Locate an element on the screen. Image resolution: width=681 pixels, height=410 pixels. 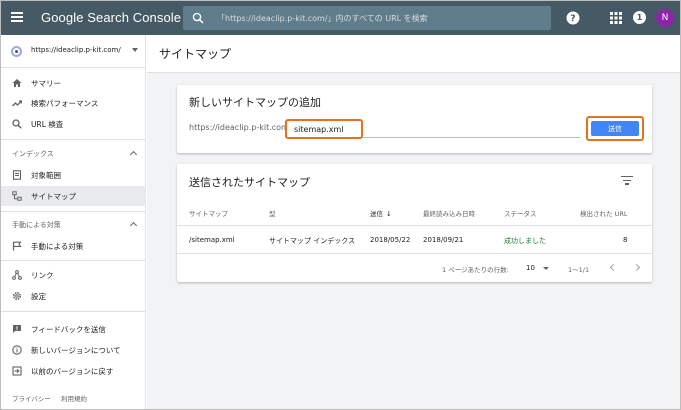
apps-grid-icon is located at coordinates (616, 18).